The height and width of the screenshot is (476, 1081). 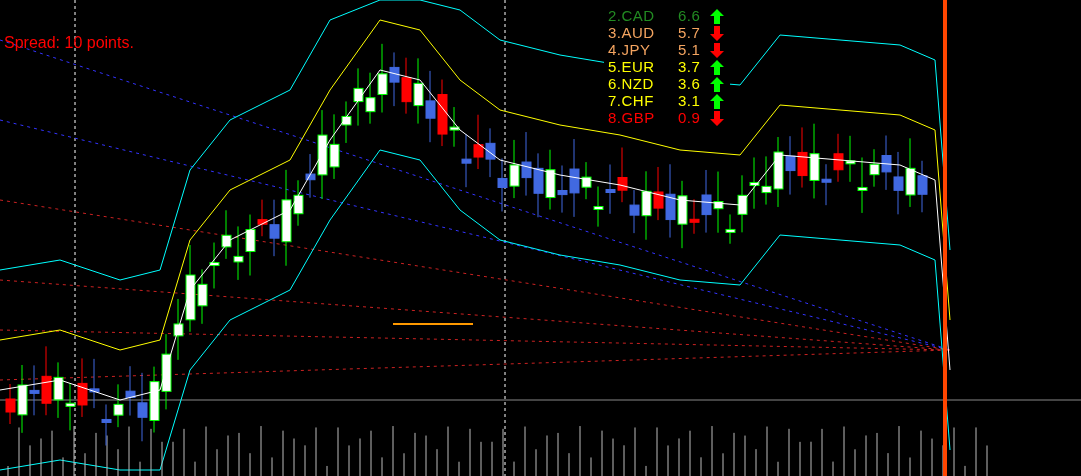 What do you see at coordinates (690, 101) in the screenshot?
I see `strength-value: 3.1` at bounding box center [690, 101].